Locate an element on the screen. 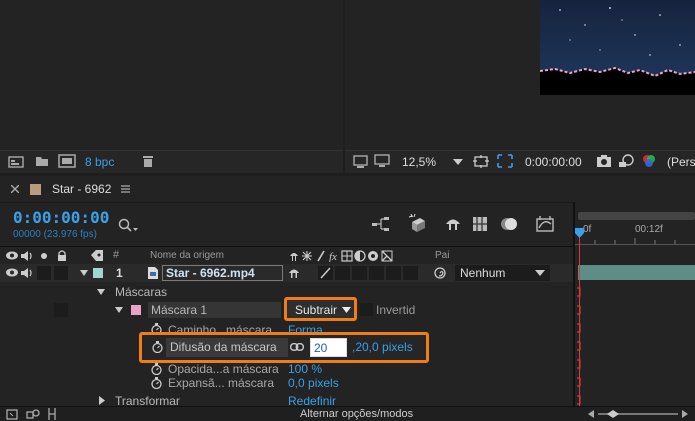  mask-expansion-value: 0,0 pixels is located at coordinates (313, 383).